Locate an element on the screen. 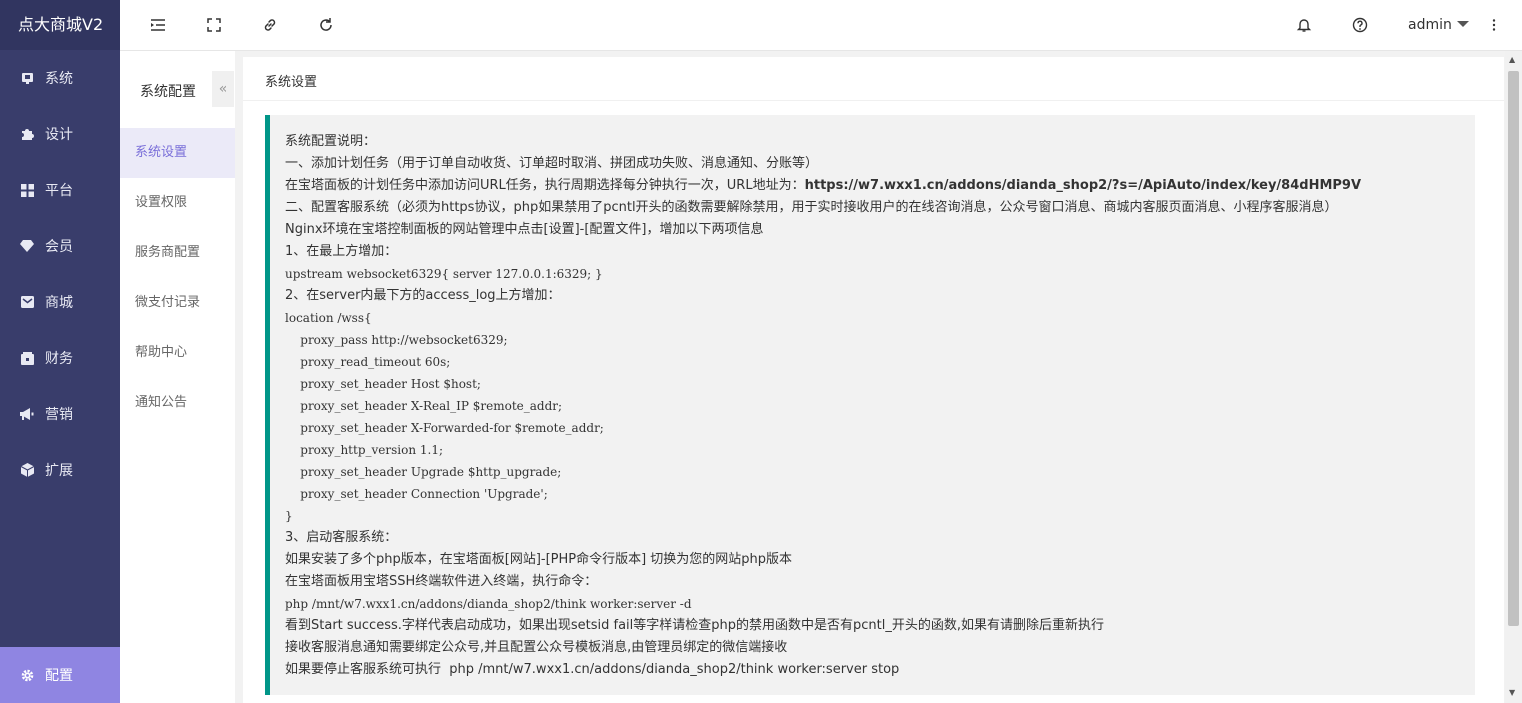 The image size is (1522, 703). menu-fold-icon is located at coordinates (158, 25).